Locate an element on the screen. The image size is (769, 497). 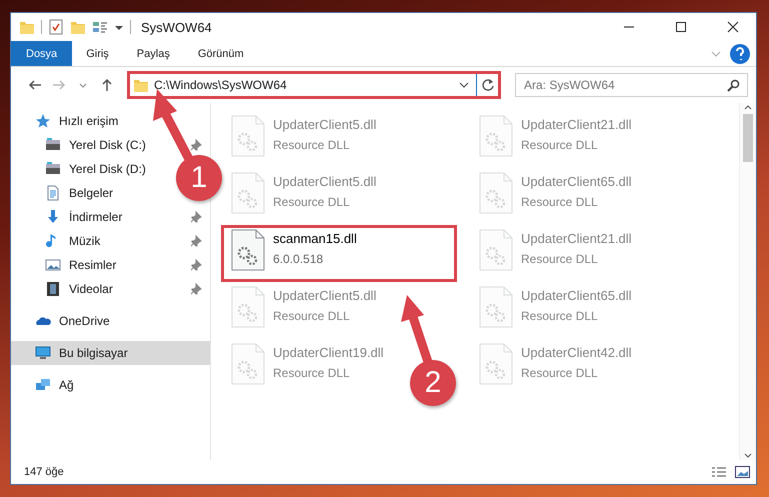
sidebar-label: Yerel Disk (C:) is located at coordinates (107, 145).